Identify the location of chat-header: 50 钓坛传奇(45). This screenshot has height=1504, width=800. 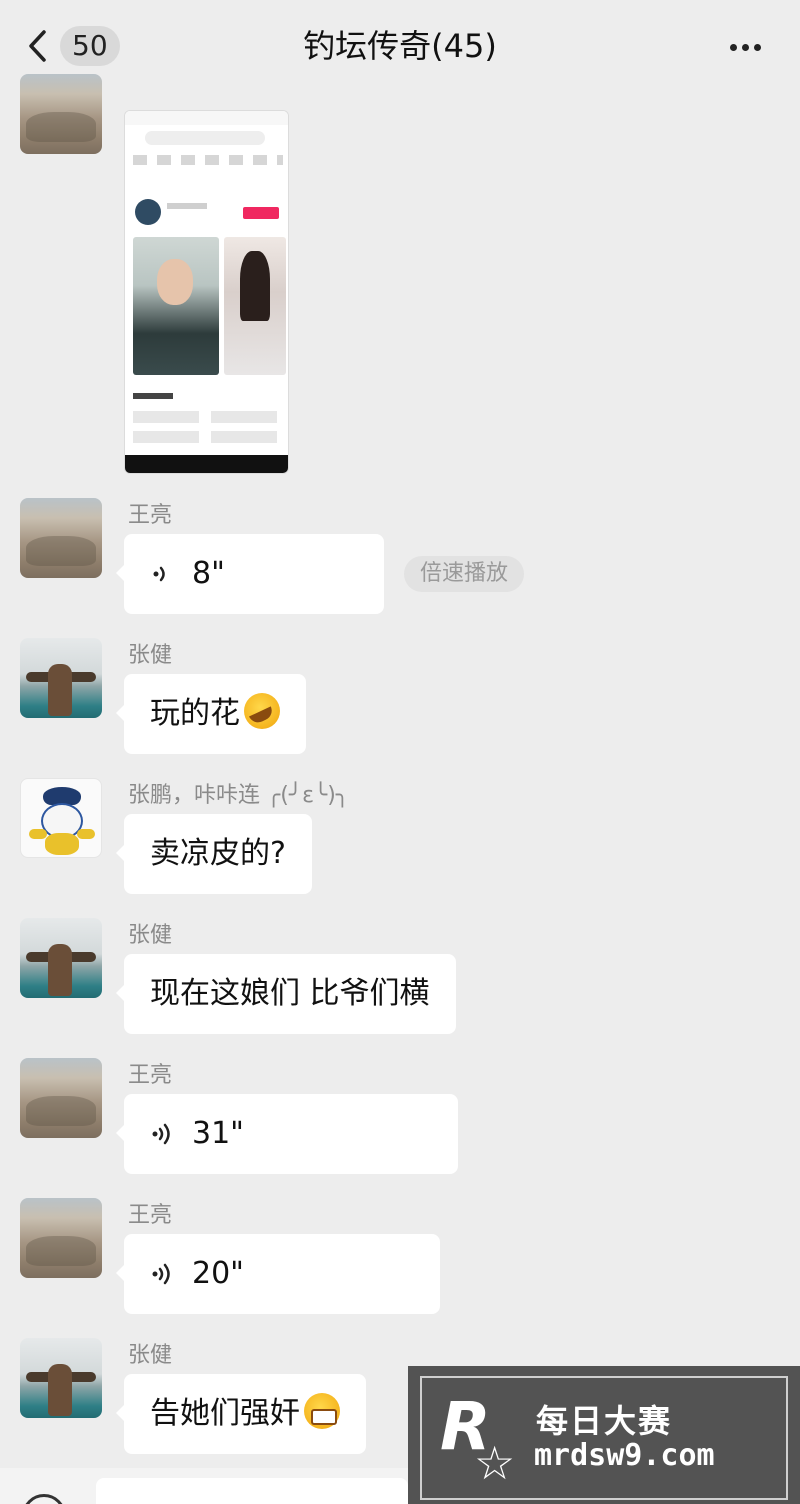
(400, 46).